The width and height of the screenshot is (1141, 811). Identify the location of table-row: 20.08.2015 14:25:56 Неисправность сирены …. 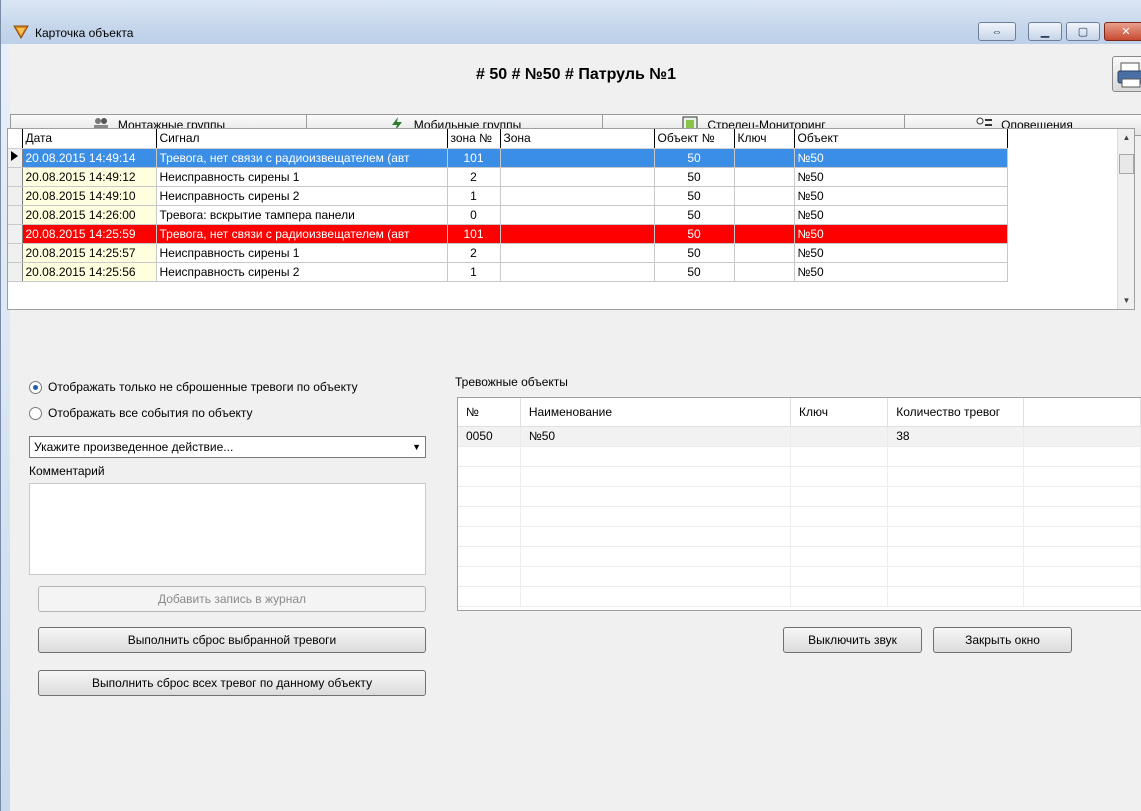
(508, 272).